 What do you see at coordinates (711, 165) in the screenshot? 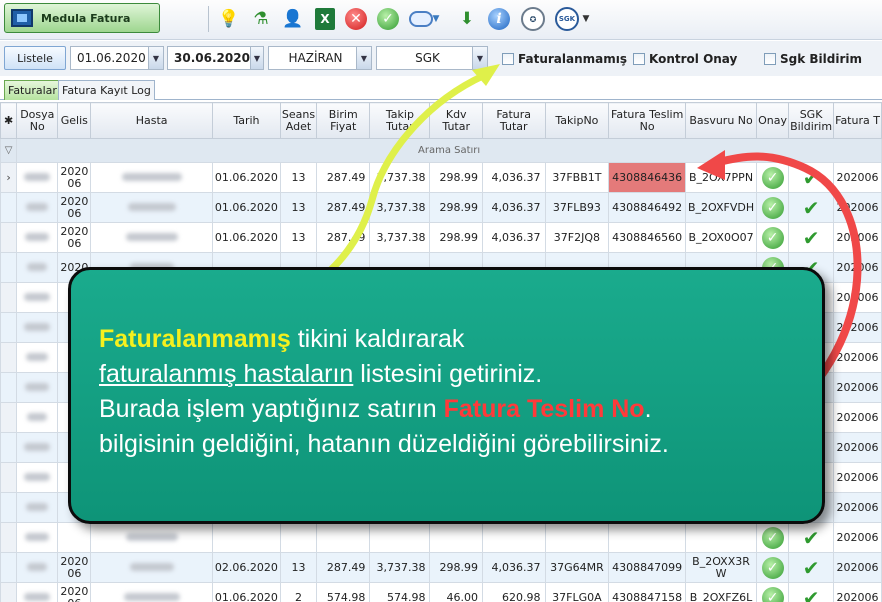
I see `red-arrowhead` at bounding box center [711, 165].